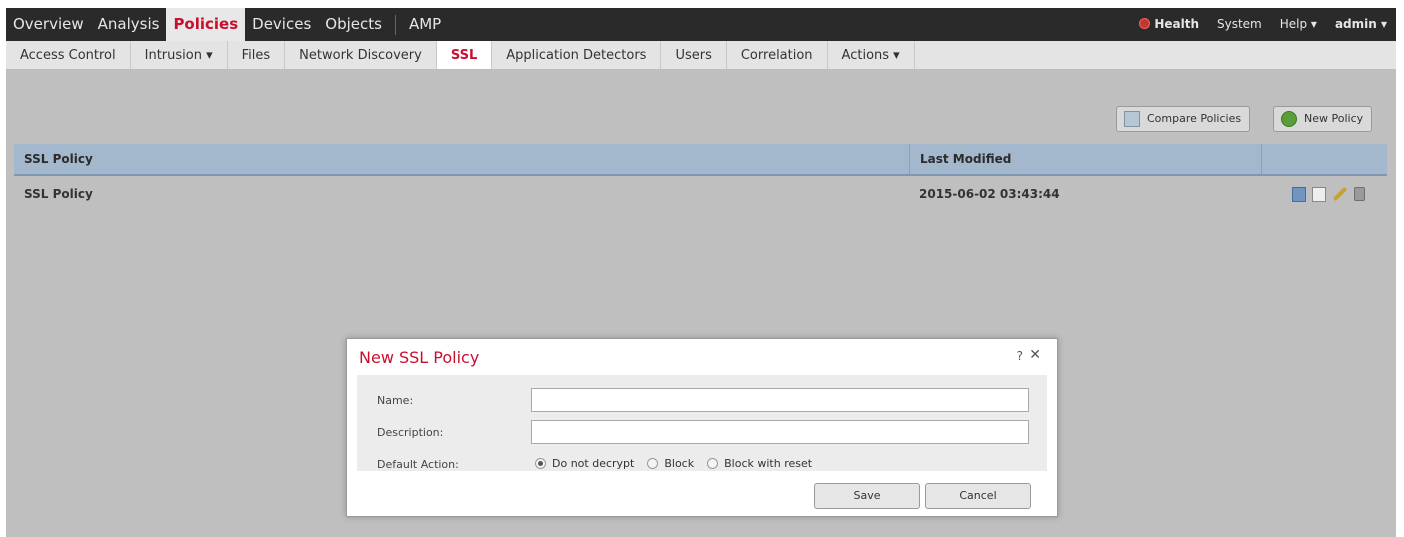 This screenshot has height=537, width=1404. I want to click on description-field, so click(780, 432).